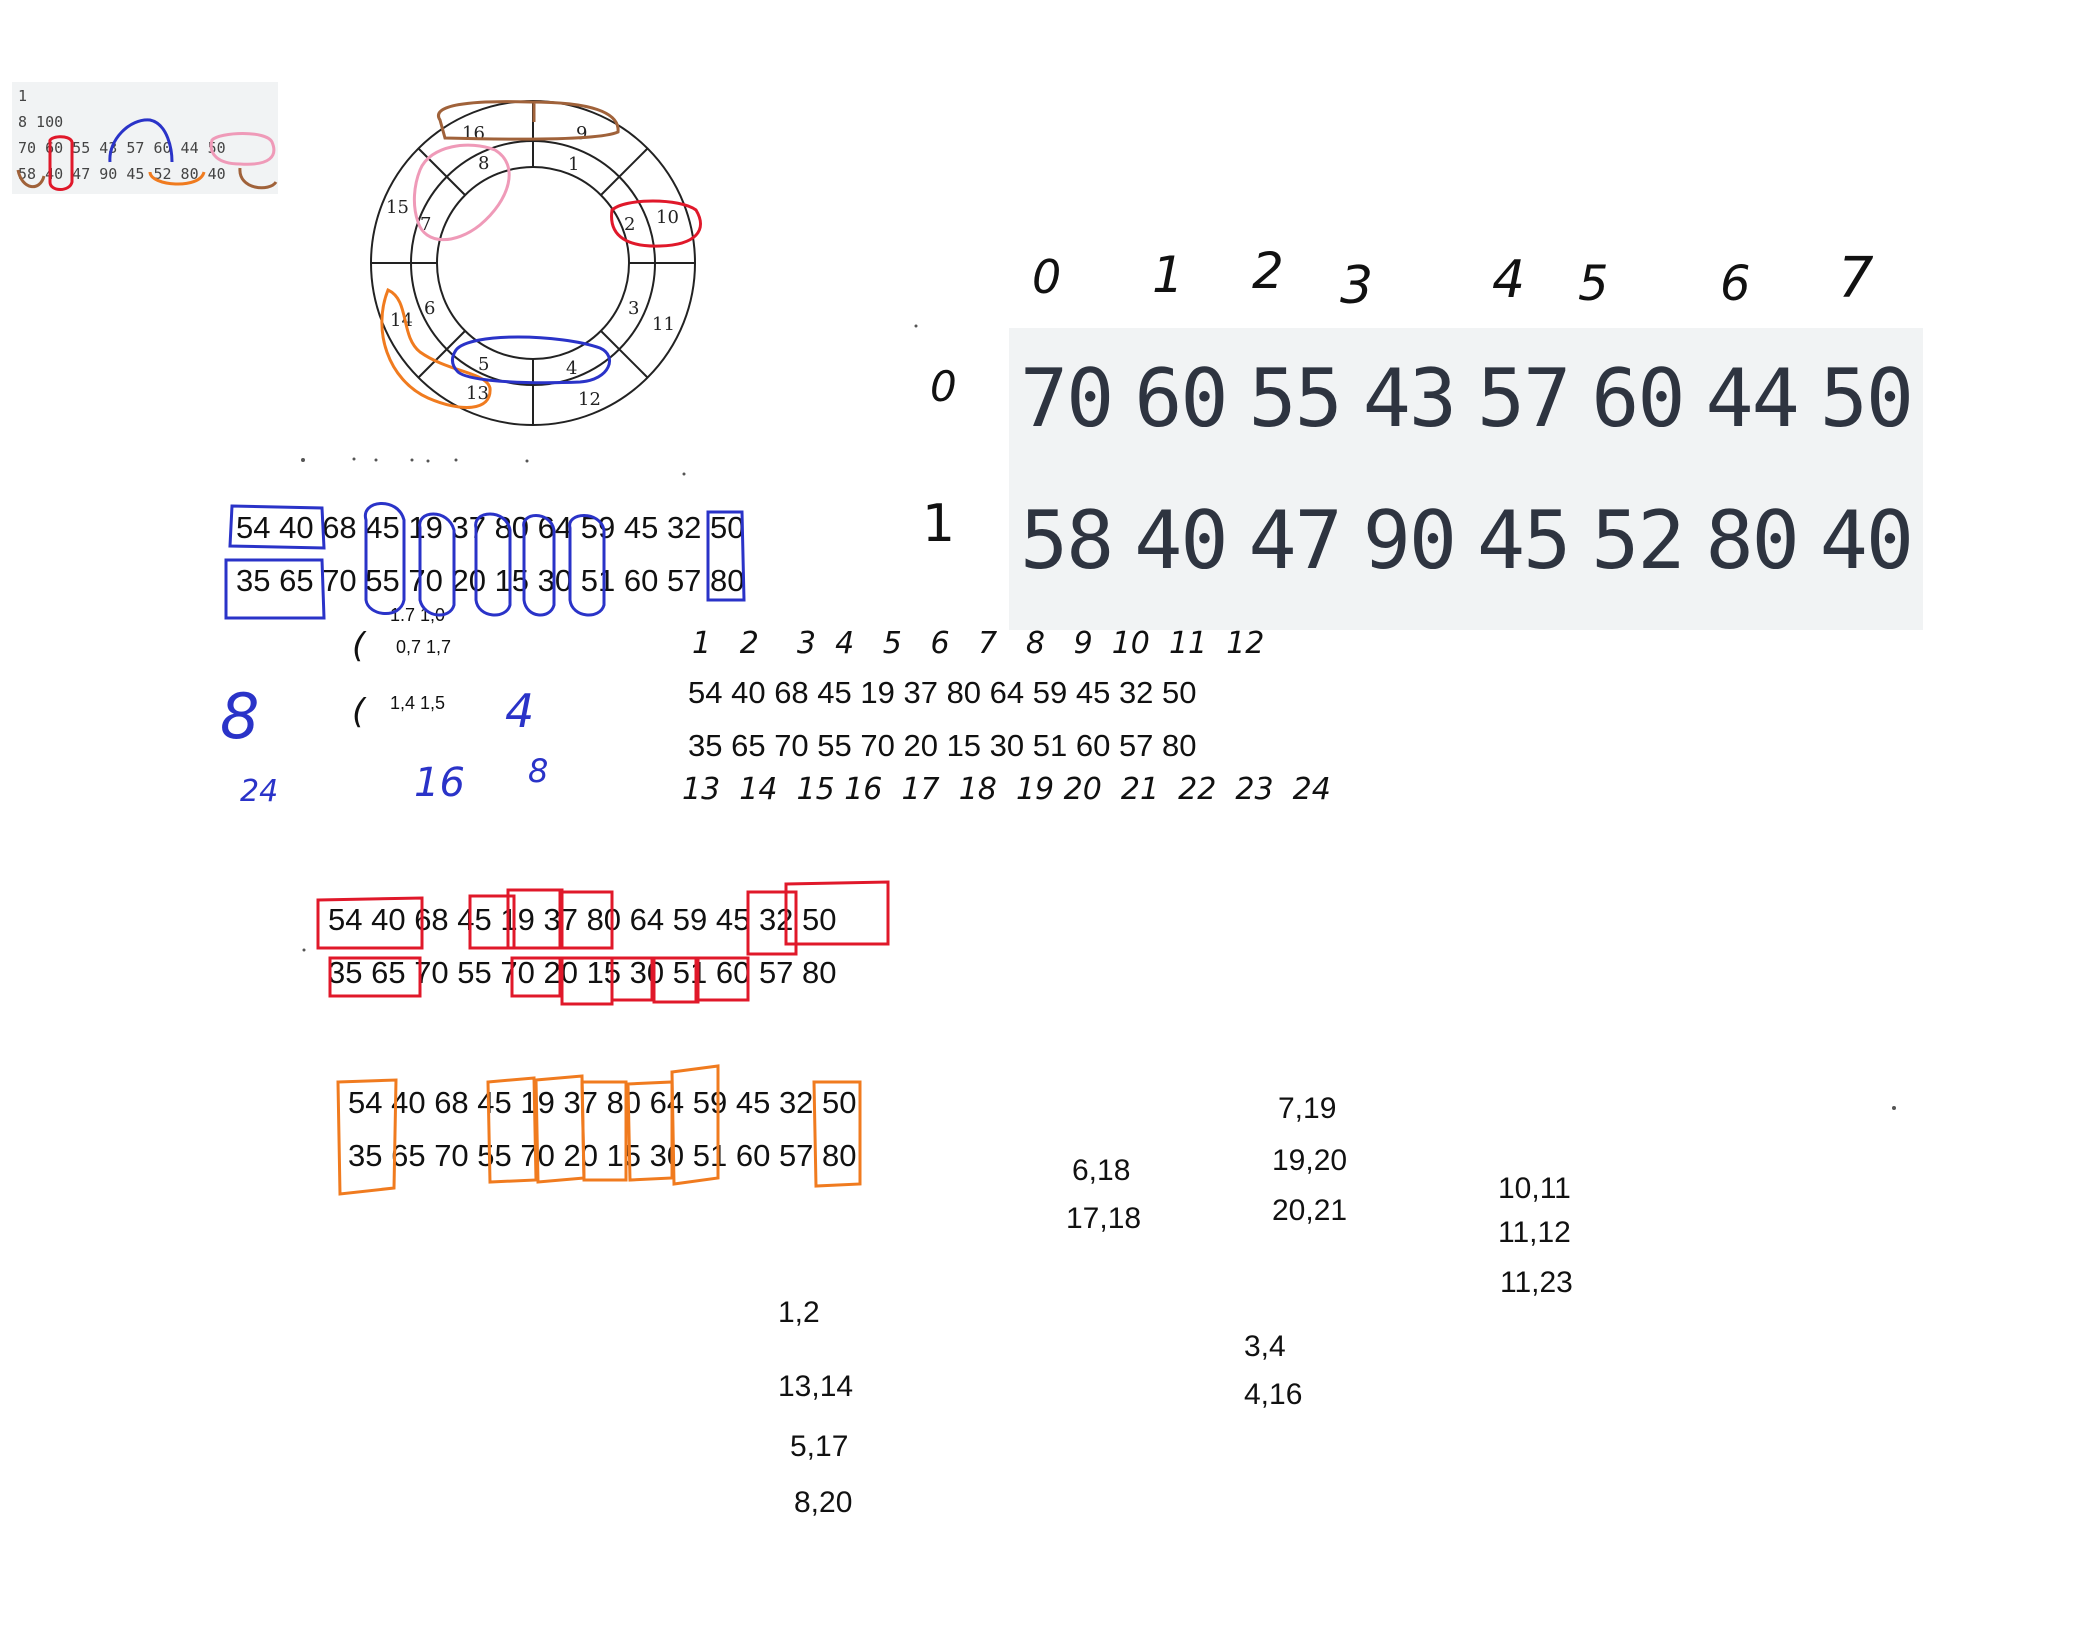 The height and width of the screenshot is (1626, 2073). Describe the element at coordinates (485, 561) in the screenshot. I see `block1-blue-marks` at that location.